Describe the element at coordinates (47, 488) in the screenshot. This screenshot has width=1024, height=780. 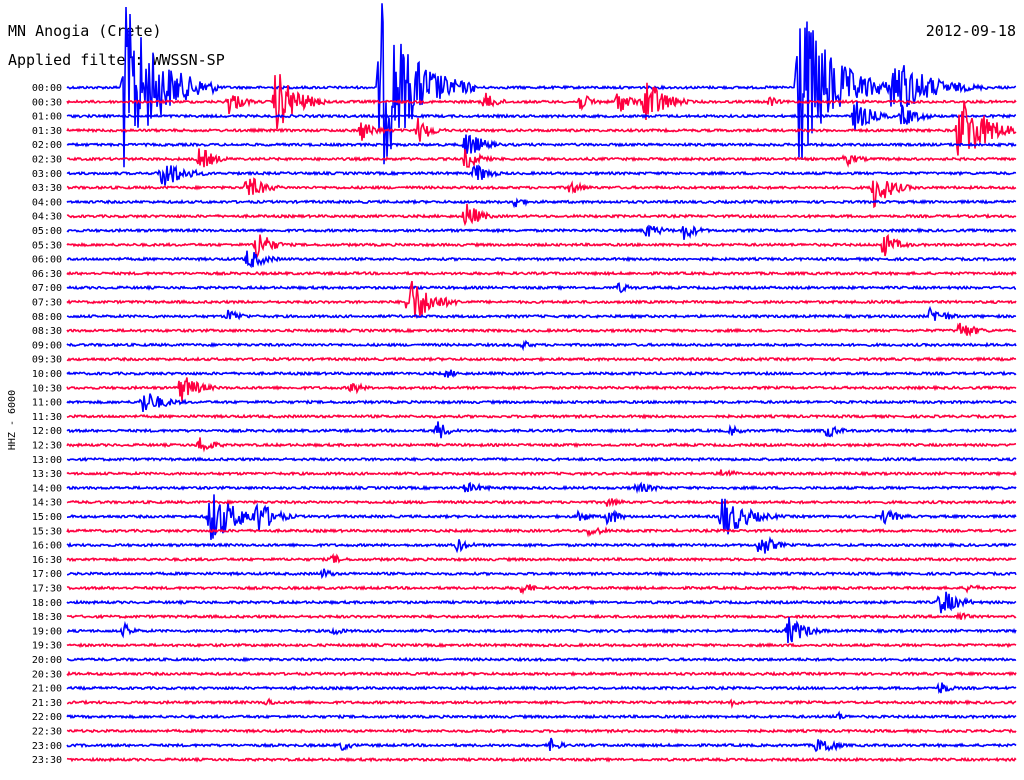
I see `tick-label: 14:00` at that location.